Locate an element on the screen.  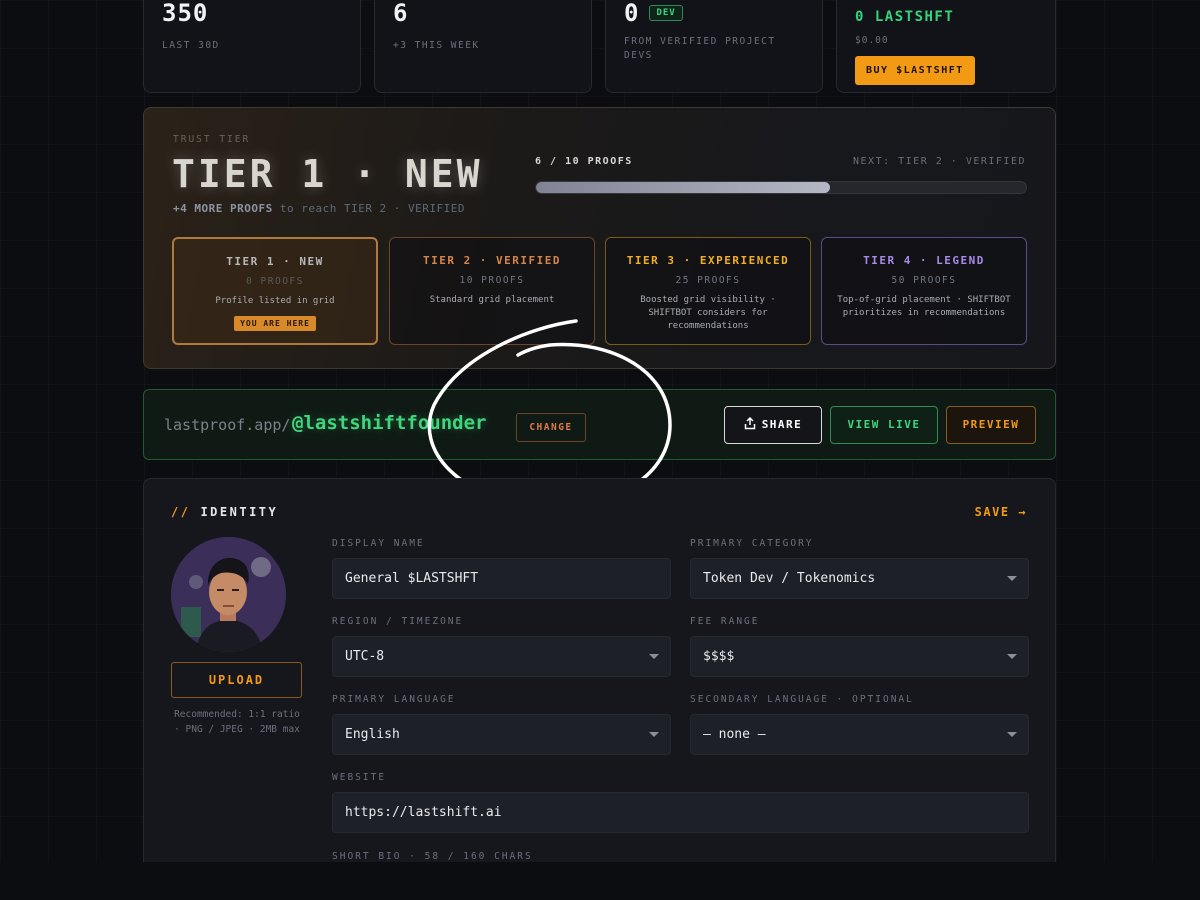
display-name-label: DISPLAY NAME is located at coordinates (378, 543).